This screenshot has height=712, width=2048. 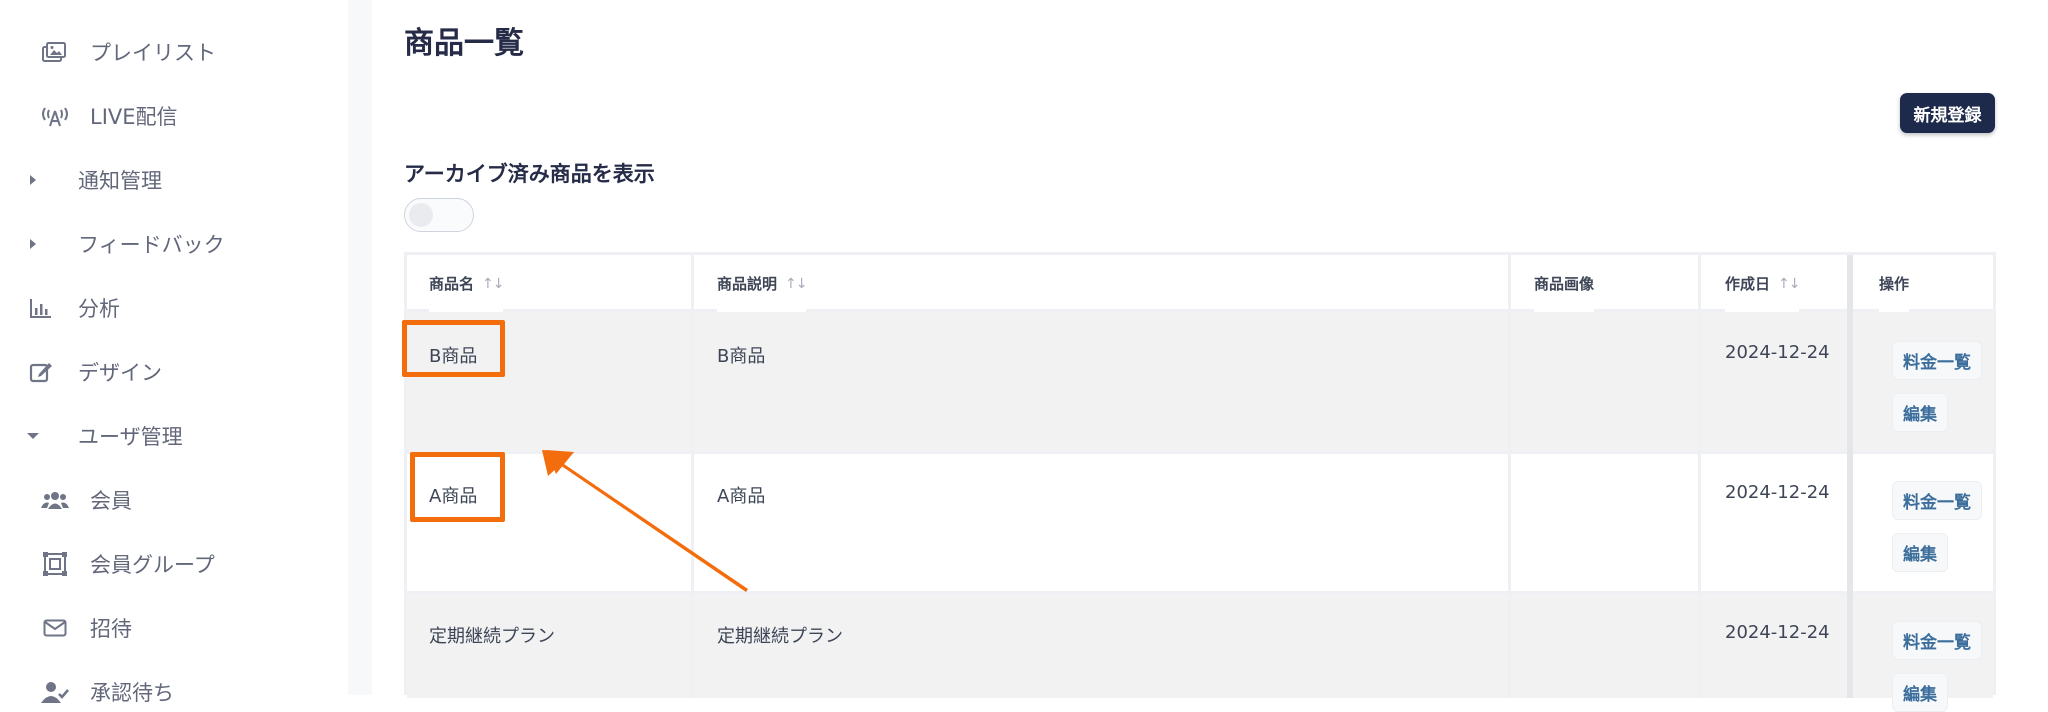 I want to click on header-product-description: 商品説明 ↑↓, so click(x=762, y=283).